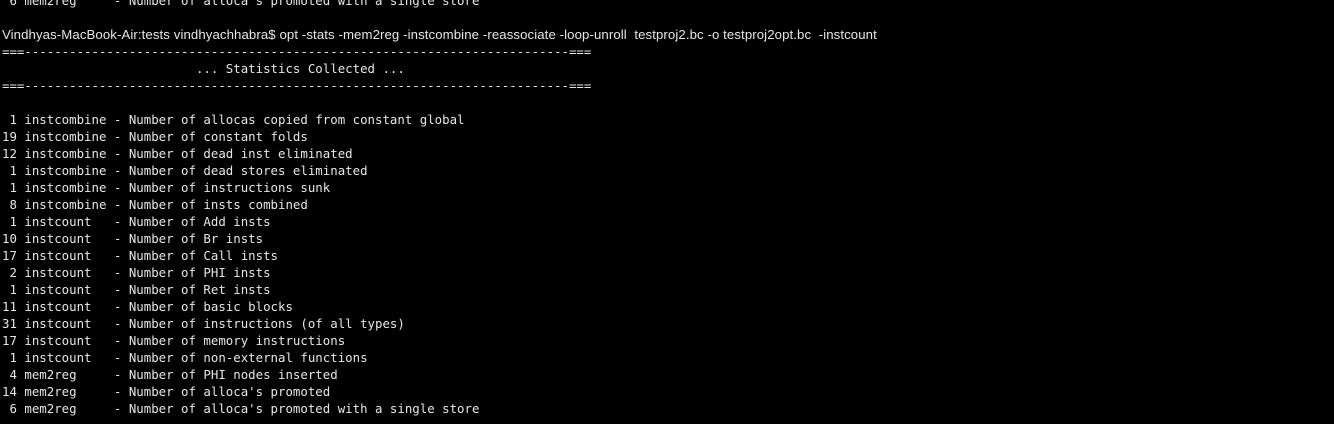 The height and width of the screenshot is (424, 1334). Describe the element at coordinates (170, 374) in the screenshot. I see `stat-line: 4 mem2reg - Number of PHI nodes inserted` at that location.